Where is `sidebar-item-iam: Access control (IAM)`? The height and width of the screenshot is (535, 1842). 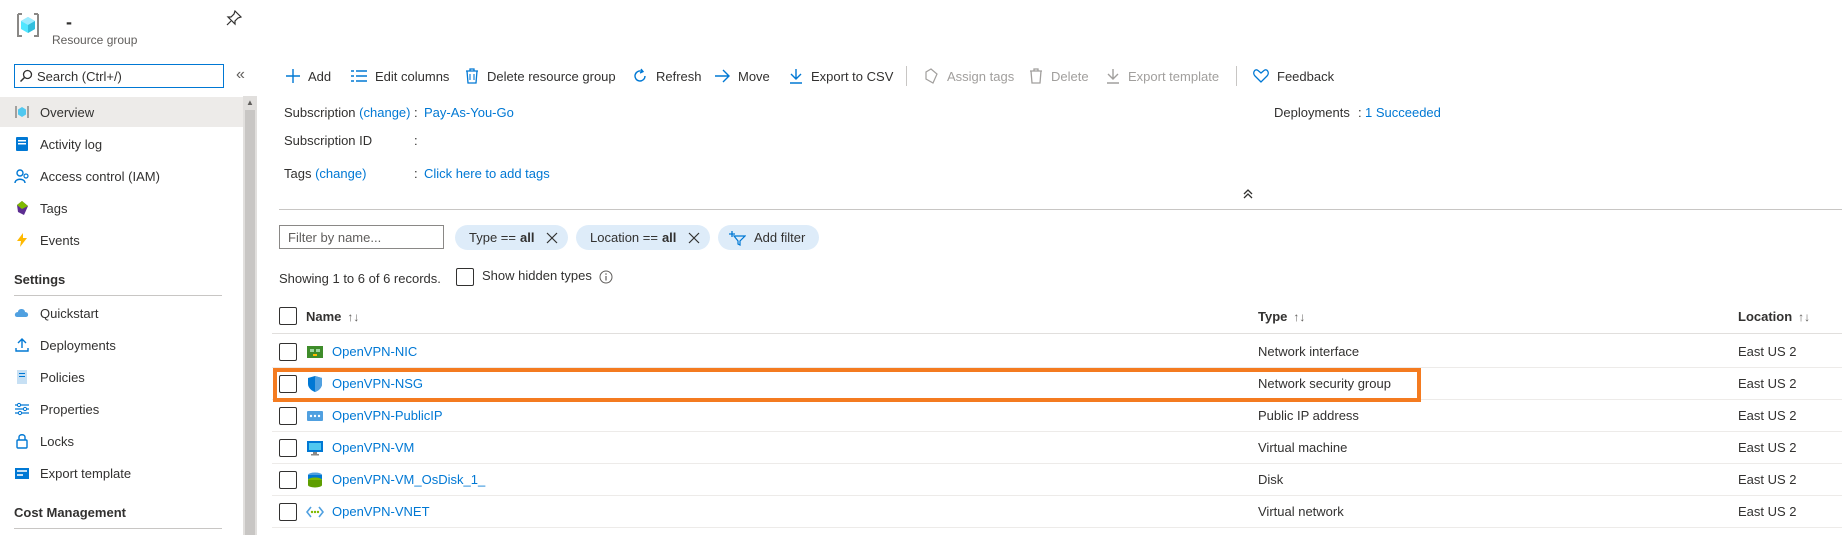 sidebar-item-iam: Access control (IAM) is located at coordinates (121, 176).